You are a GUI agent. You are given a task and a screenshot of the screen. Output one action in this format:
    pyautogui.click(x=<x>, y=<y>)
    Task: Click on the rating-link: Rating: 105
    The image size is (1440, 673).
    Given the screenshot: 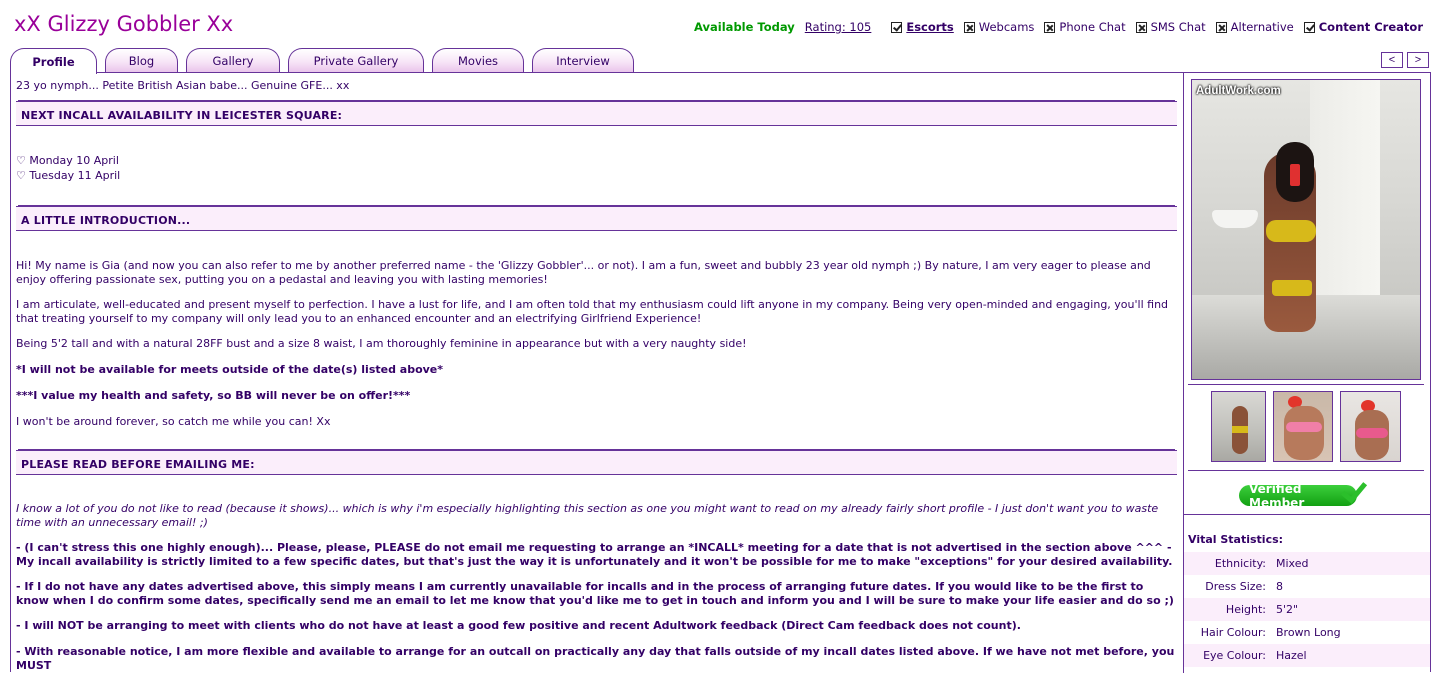 What is the action you would take?
    pyautogui.click(x=838, y=27)
    